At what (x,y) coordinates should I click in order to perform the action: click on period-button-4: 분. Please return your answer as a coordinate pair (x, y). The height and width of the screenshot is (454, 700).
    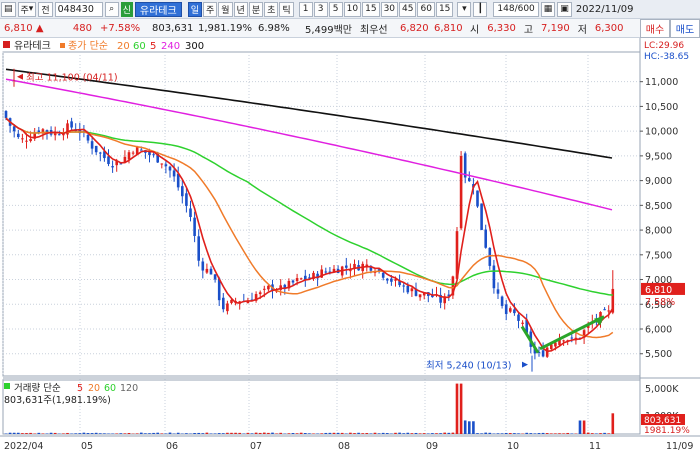
    Looking at the image, I should click on (256, 9).